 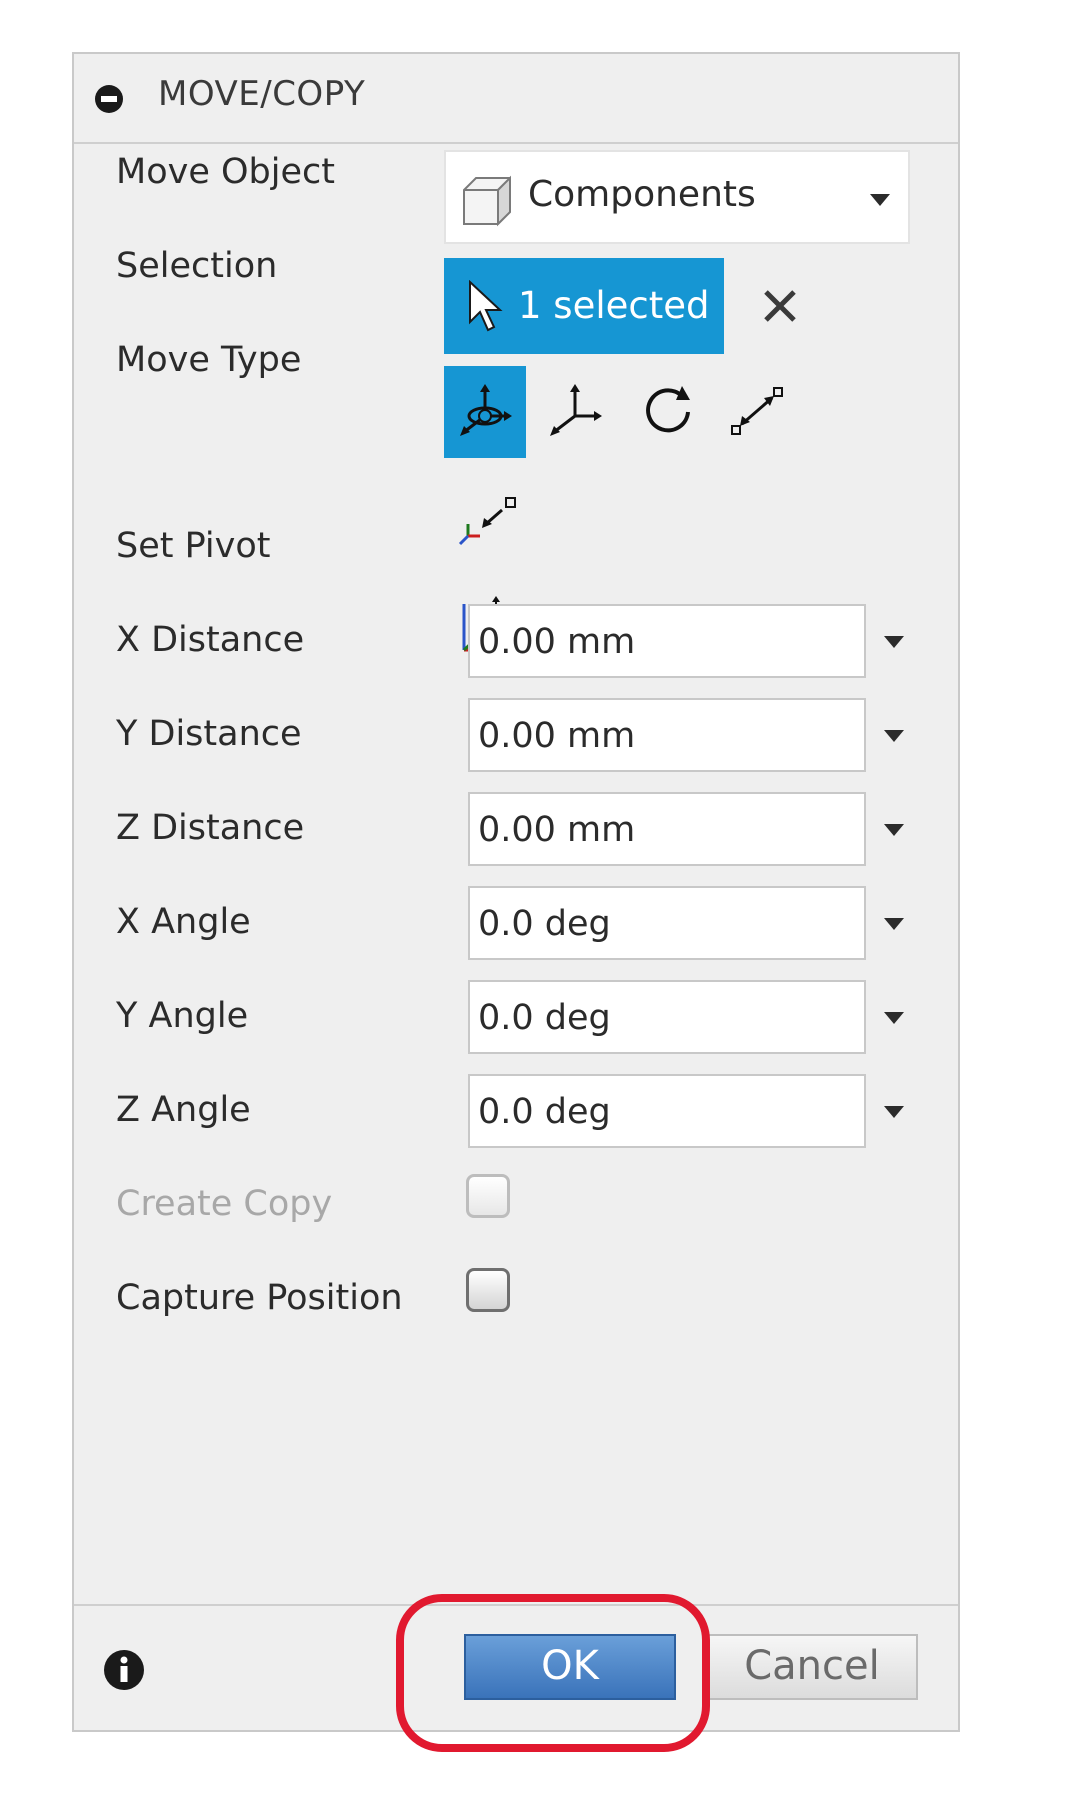 I want to click on set-pivot-label: Set Pivot, so click(x=193, y=546).